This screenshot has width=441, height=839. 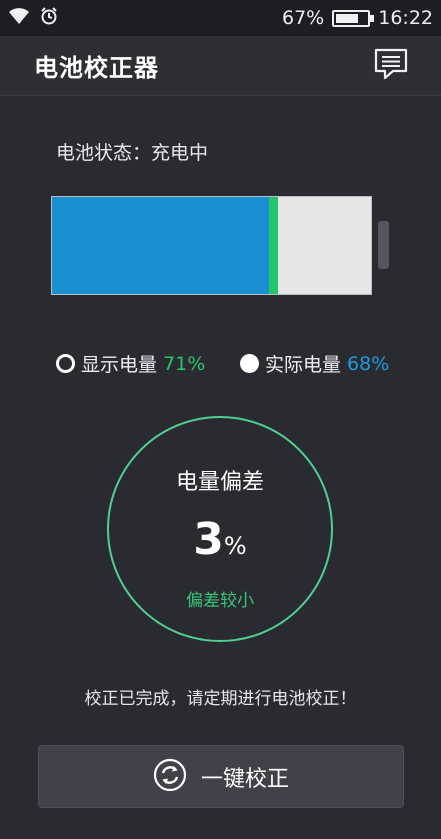 What do you see at coordinates (383, 245) in the screenshot?
I see `battery-terminal` at bounding box center [383, 245].